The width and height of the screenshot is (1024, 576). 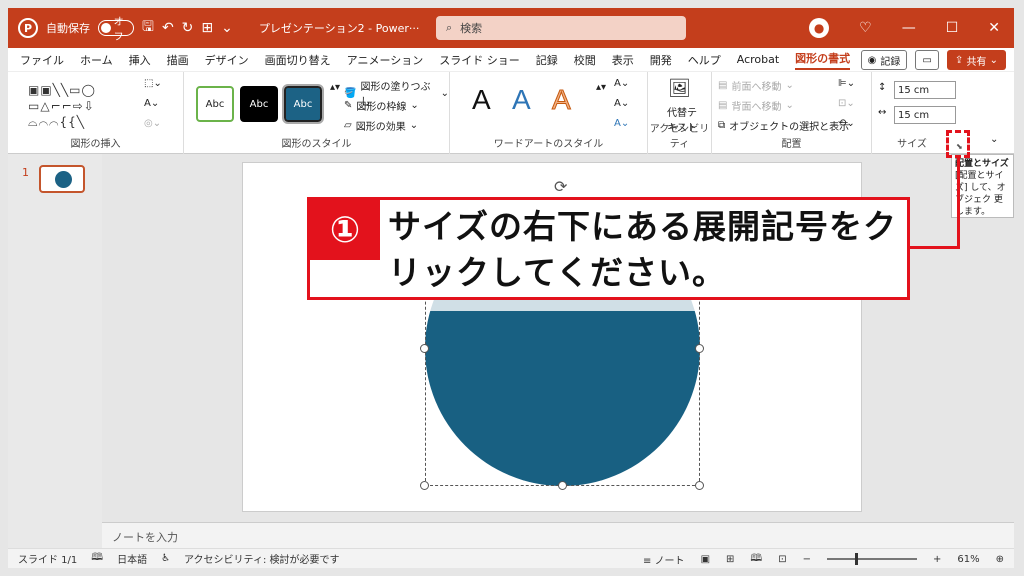 What do you see at coordinates (188, 28) in the screenshot?
I see `redo-icon: ↻` at bounding box center [188, 28].